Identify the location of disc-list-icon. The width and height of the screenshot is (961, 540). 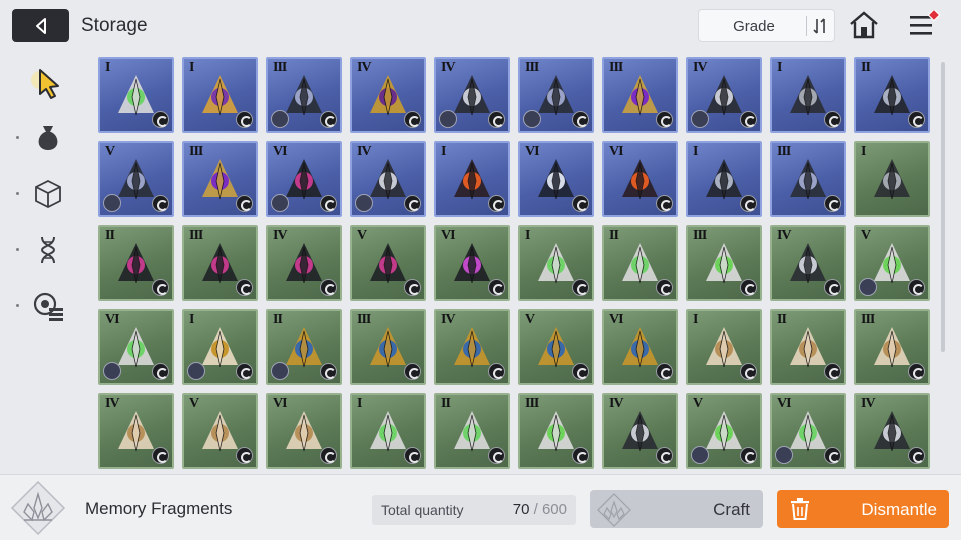
(48, 306).